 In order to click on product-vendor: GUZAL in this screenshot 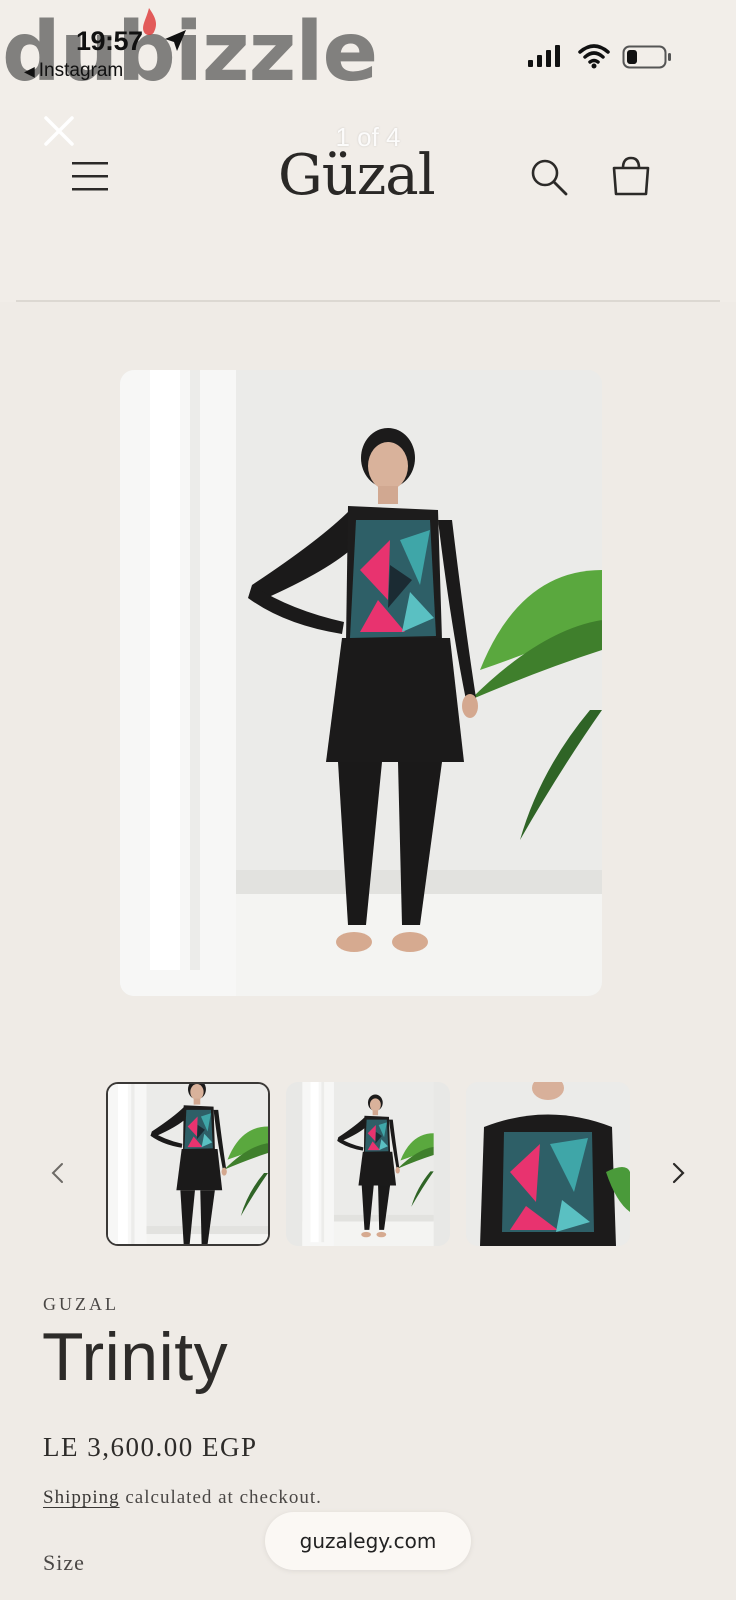, I will do `click(81, 1304)`.